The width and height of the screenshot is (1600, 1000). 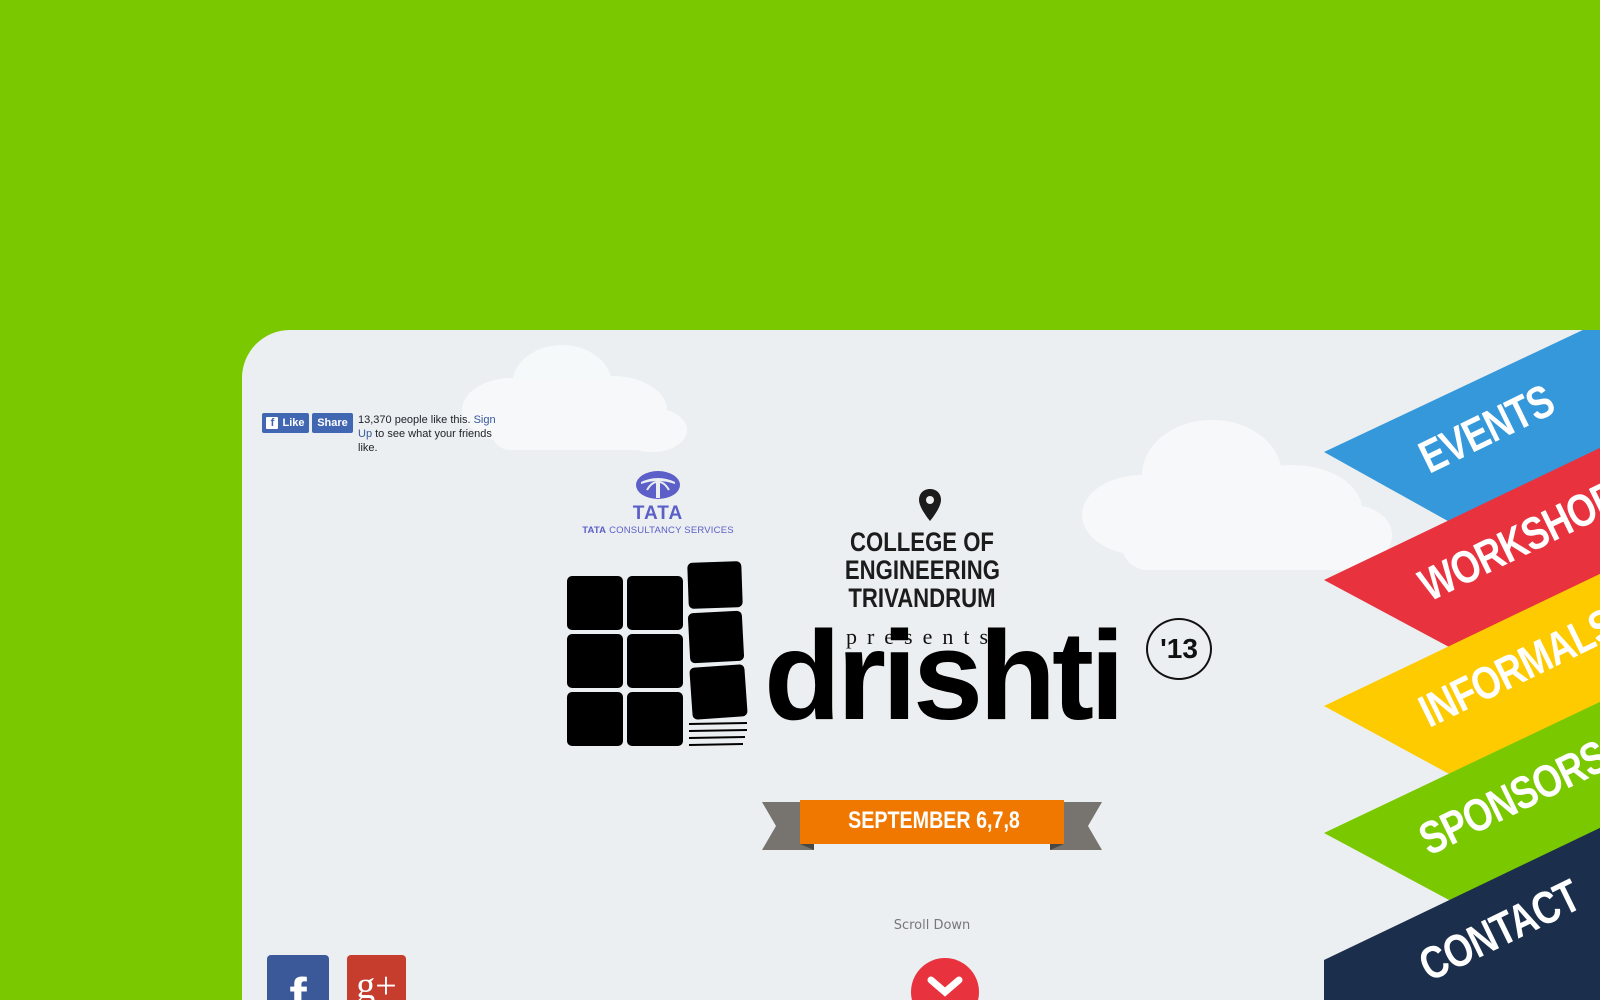 I want to click on tata-wordmark: TATA, so click(x=658, y=513).